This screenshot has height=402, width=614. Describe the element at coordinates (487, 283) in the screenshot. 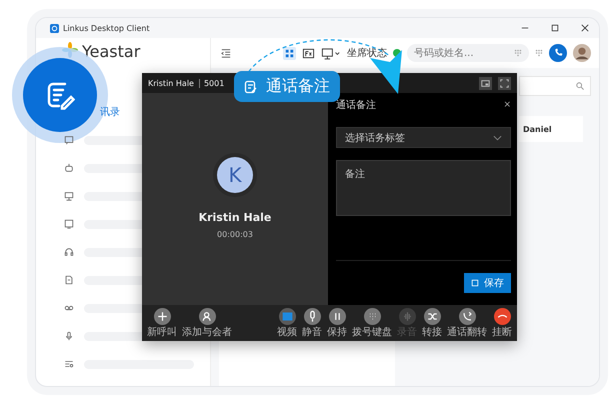

I see `save-button: 保存` at that location.